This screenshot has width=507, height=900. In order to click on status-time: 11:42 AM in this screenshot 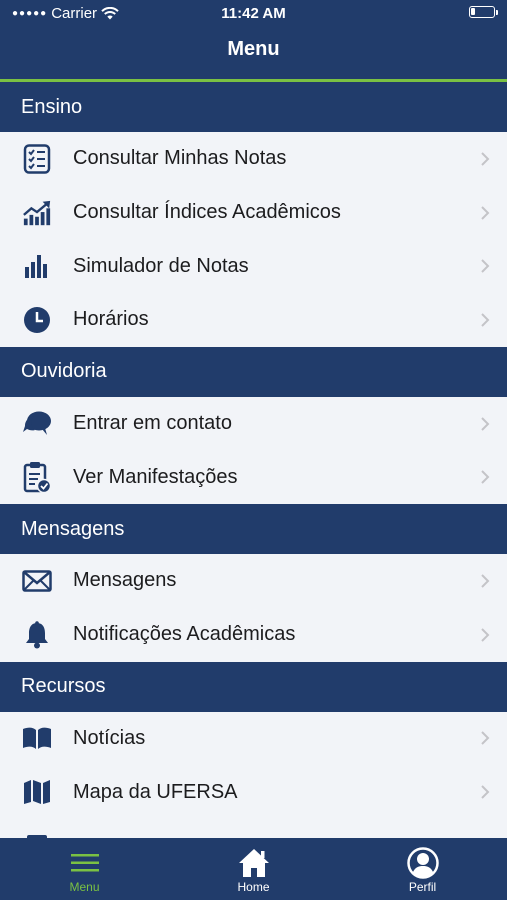, I will do `click(253, 13)`.